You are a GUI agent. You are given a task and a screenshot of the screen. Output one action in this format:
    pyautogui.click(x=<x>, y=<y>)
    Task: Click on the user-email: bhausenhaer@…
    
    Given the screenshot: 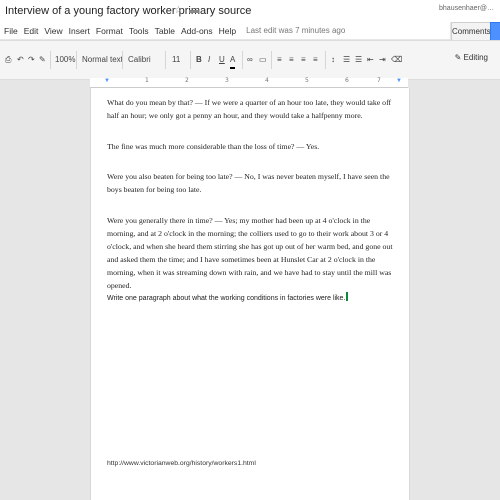 What is the action you would take?
    pyautogui.click(x=466, y=8)
    